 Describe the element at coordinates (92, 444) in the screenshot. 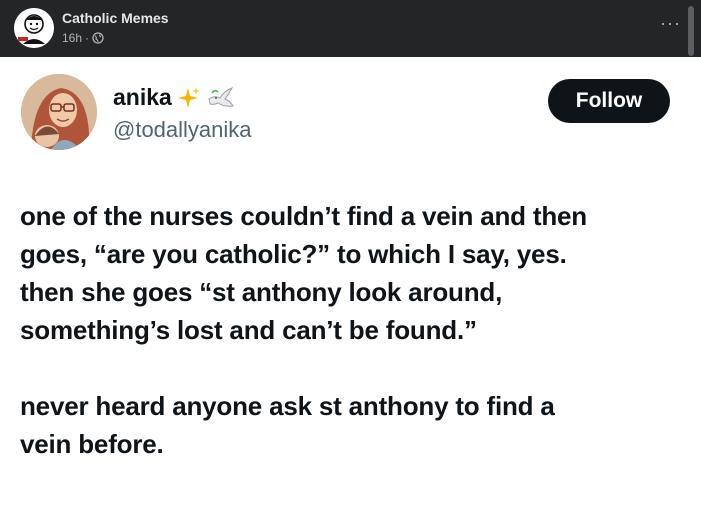

I see `tweet-line: vein before.` at that location.